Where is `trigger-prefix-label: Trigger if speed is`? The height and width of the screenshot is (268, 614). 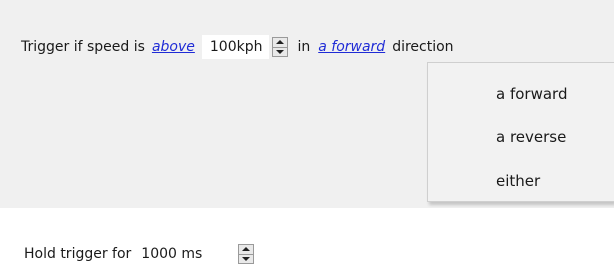 trigger-prefix-label: Trigger if speed is is located at coordinates (83, 47).